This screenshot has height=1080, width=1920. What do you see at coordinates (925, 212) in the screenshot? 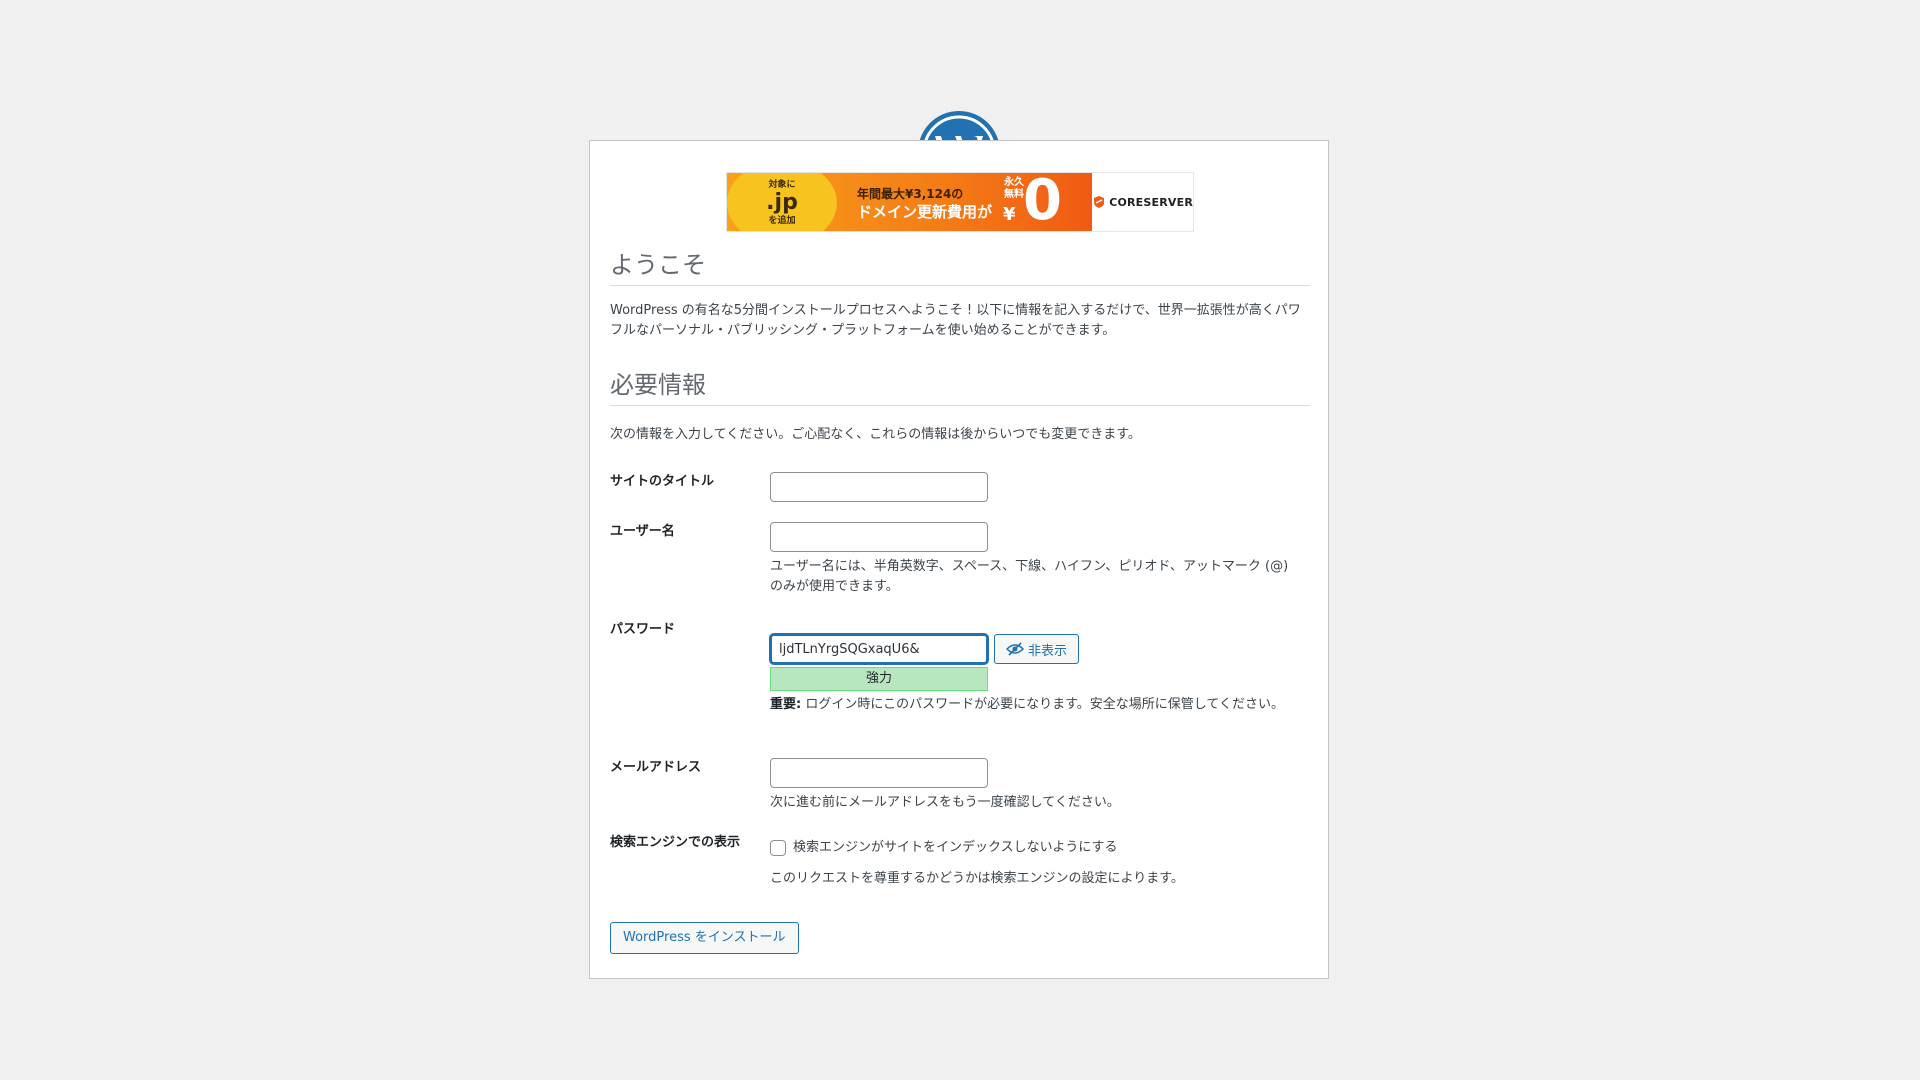
I see `banner-line-2: ドメイン更新費用が` at bounding box center [925, 212].